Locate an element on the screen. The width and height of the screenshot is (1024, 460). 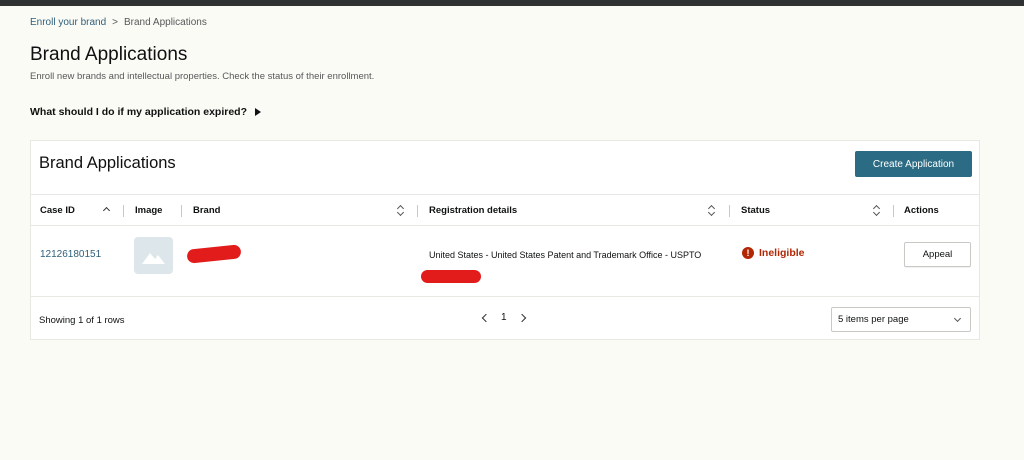
column-label-case-id: Case ID is located at coordinates (57, 210).